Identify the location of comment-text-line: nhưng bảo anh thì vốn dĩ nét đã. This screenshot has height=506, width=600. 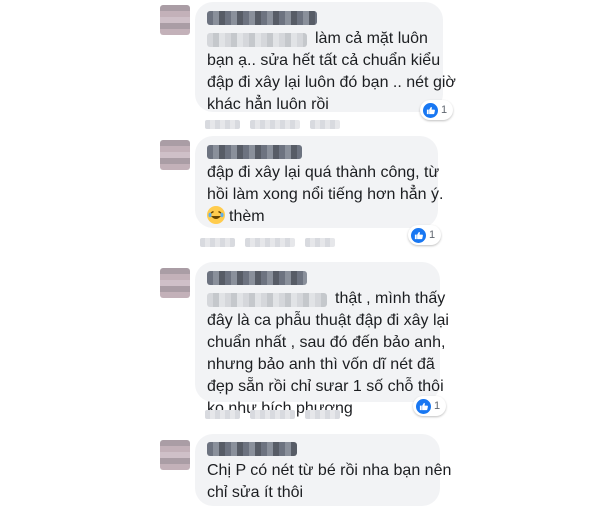
(321, 364).